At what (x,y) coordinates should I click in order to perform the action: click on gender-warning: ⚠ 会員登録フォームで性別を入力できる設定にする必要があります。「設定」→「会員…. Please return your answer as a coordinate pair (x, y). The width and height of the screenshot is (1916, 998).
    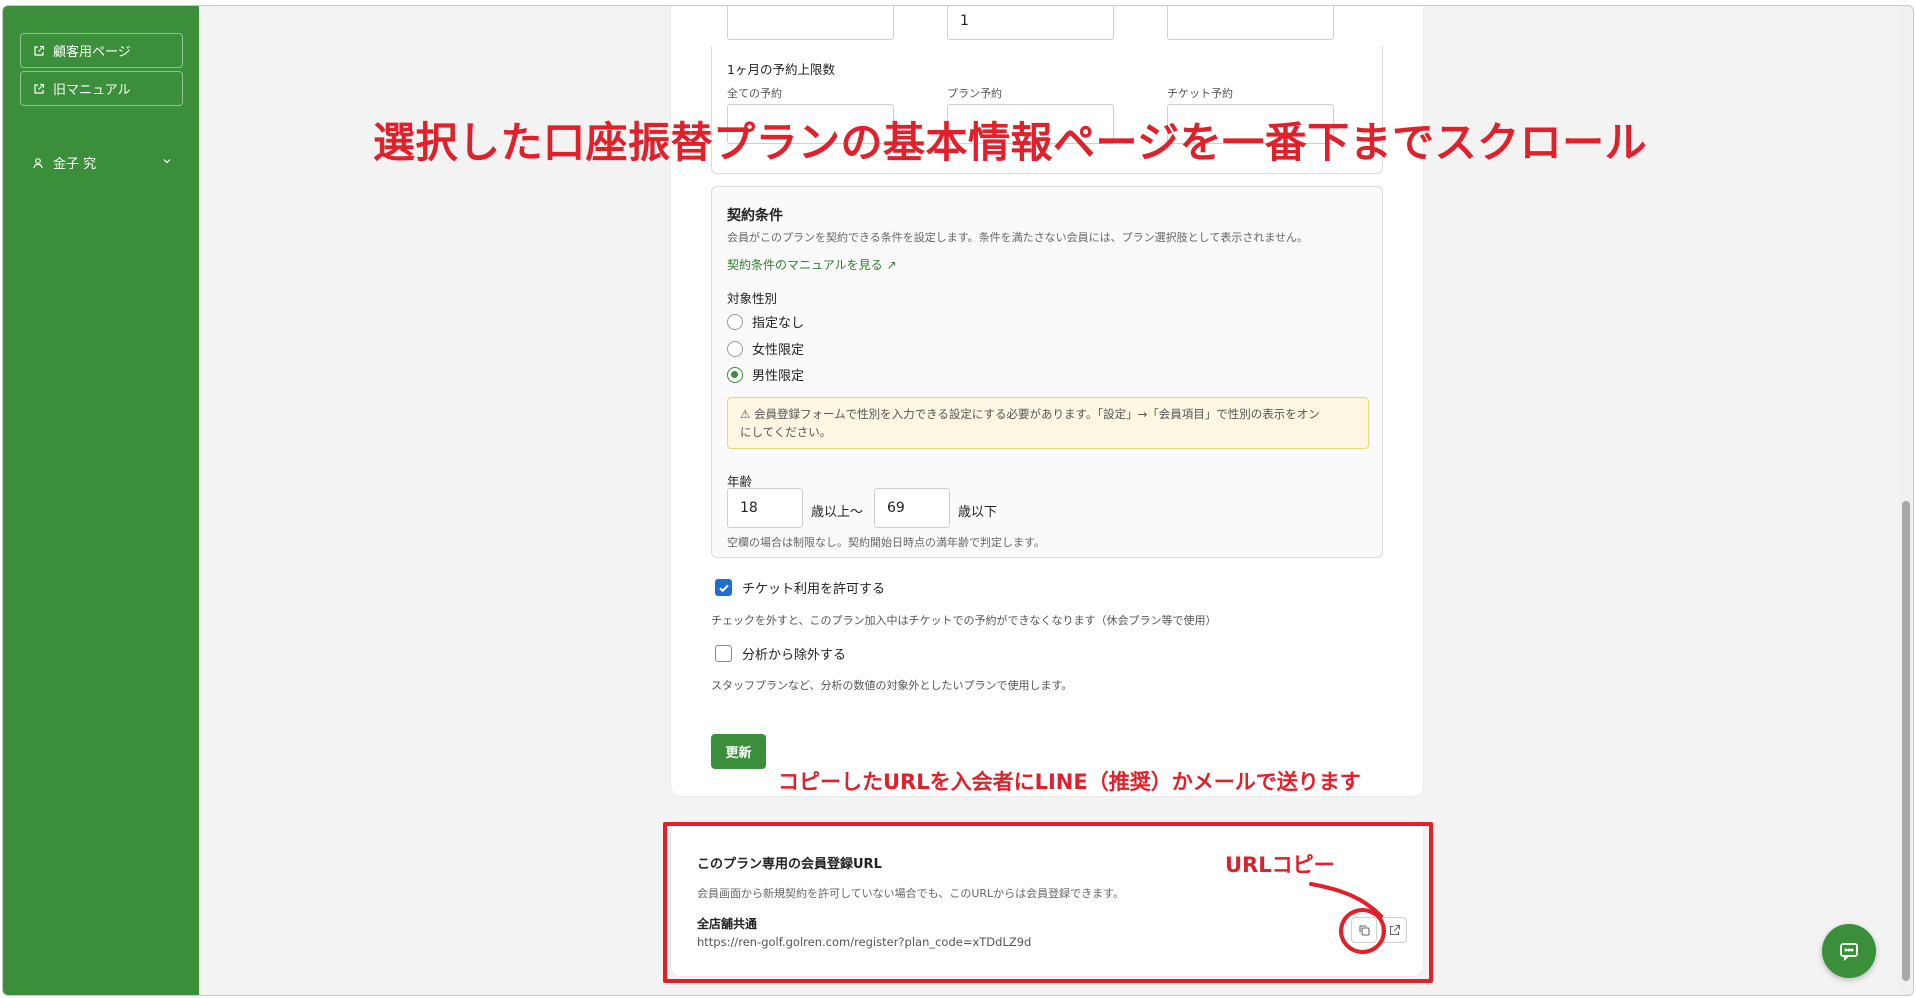
    Looking at the image, I should click on (1048, 423).